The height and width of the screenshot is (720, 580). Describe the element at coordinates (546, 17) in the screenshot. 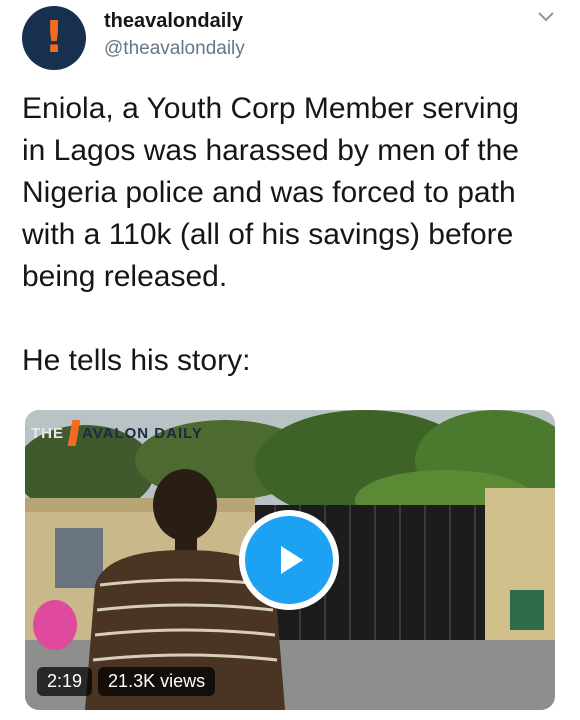

I see `chevron-down-icon` at that location.